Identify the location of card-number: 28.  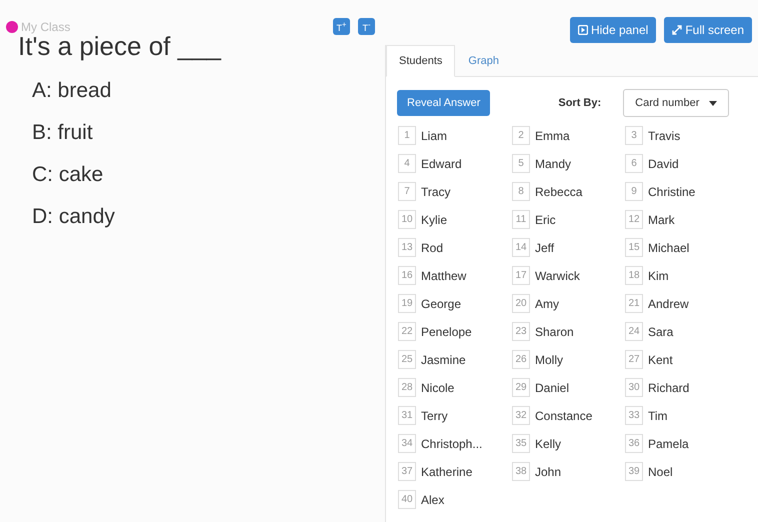
(407, 387).